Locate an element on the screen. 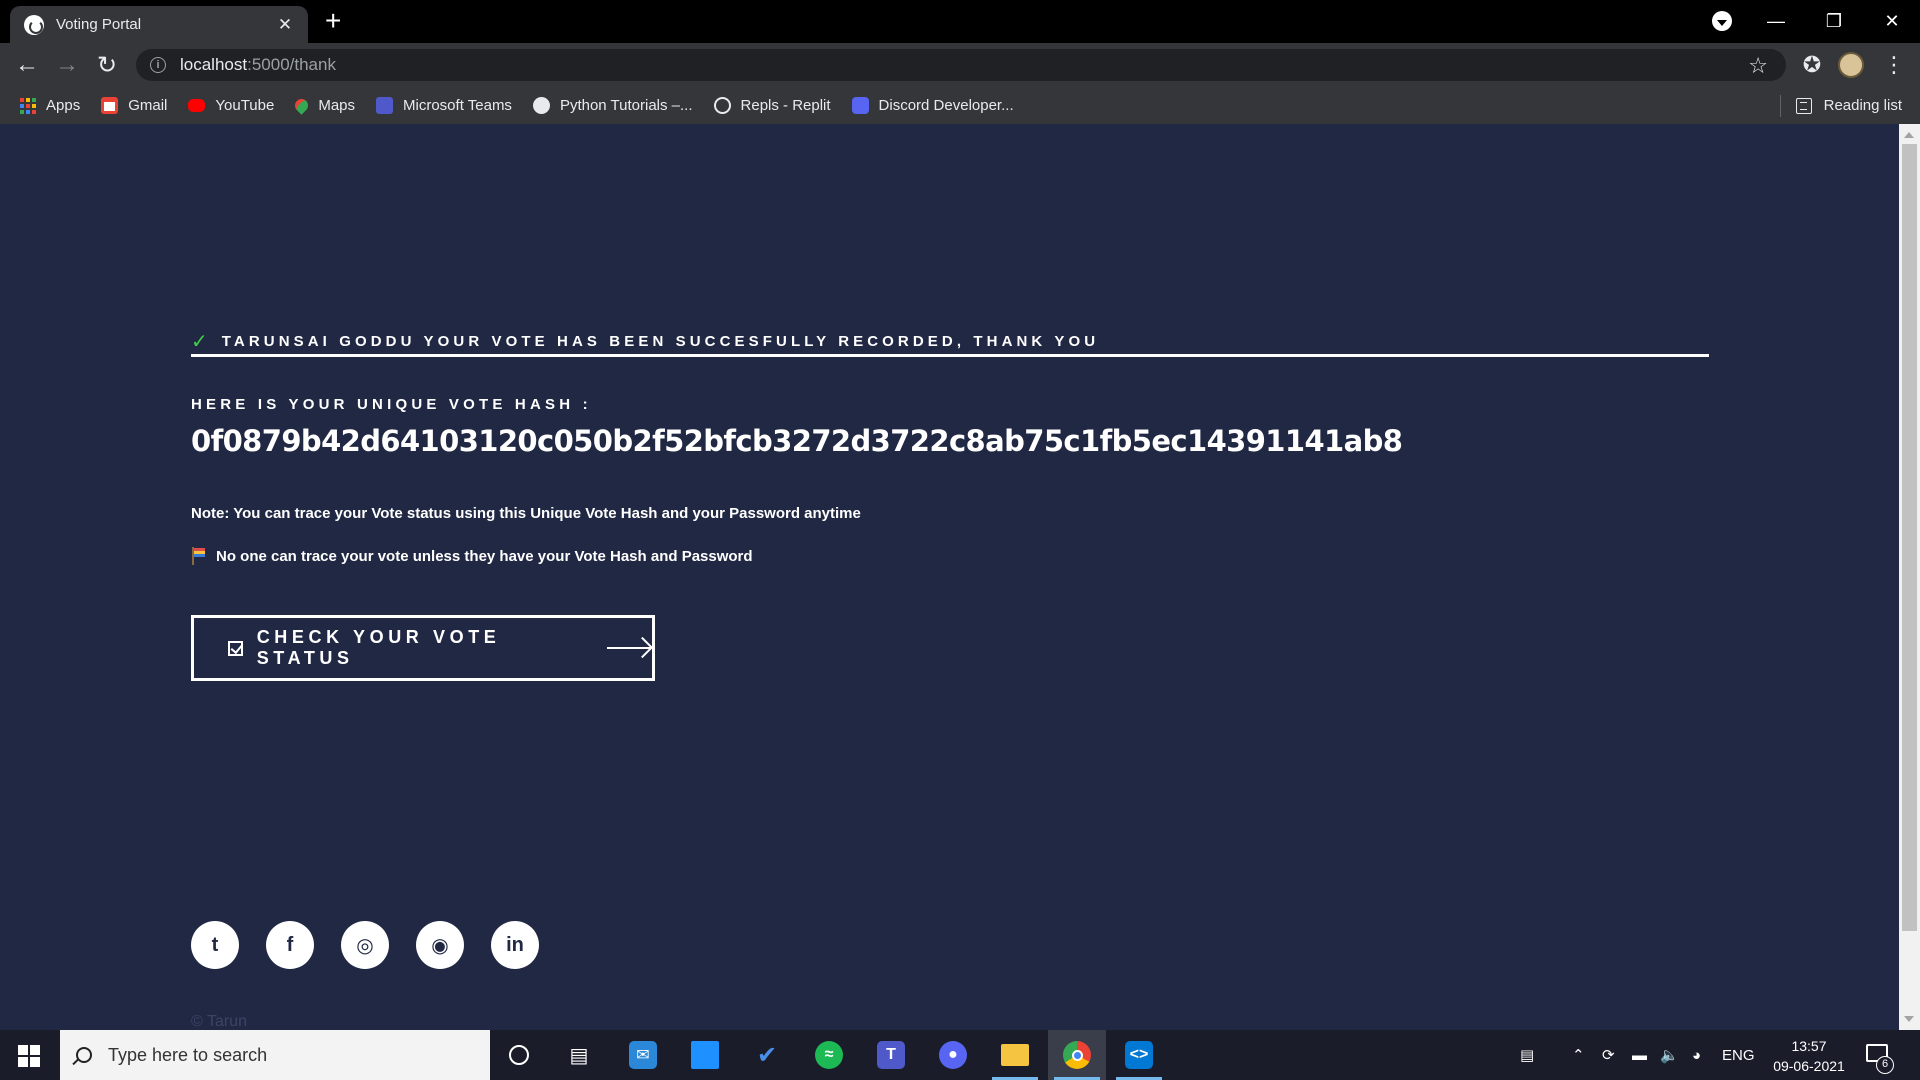 The image size is (1920, 1080). cta-label: CHECK YOUR VOTE STATUS is located at coordinates (378, 647).